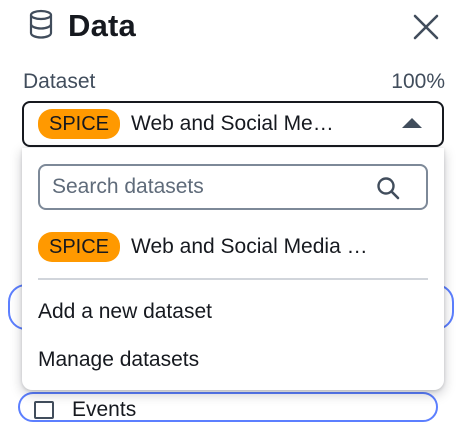  What do you see at coordinates (44, 410) in the screenshot?
I see `tag-icon` at bounding box center [44, 410].